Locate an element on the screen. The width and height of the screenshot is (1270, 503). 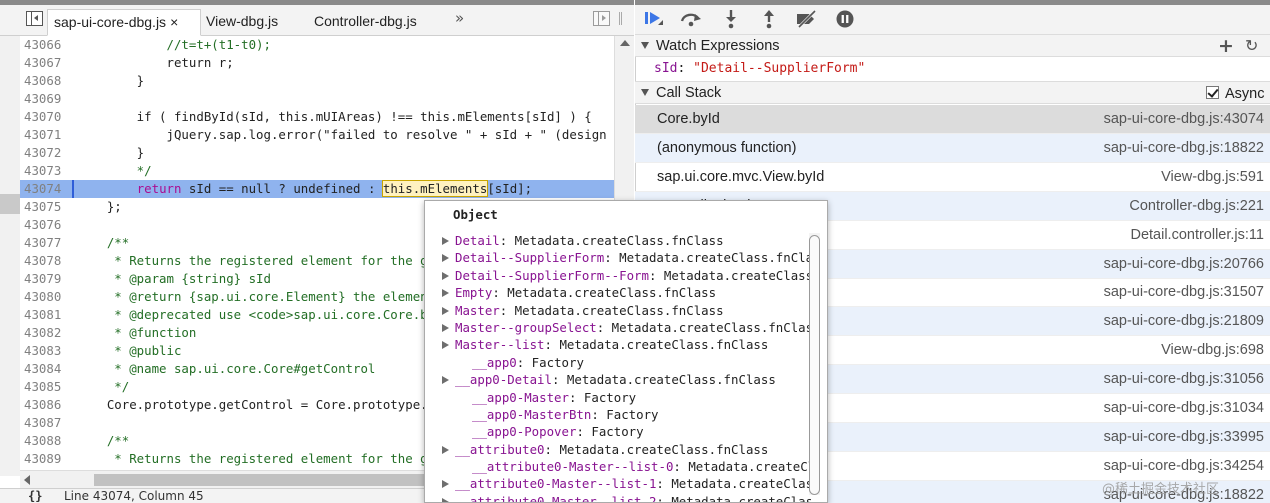
call-stack-frame: Core.byId sap-ui-core-dbg.js:43074 is located at coordinates (952, 119).